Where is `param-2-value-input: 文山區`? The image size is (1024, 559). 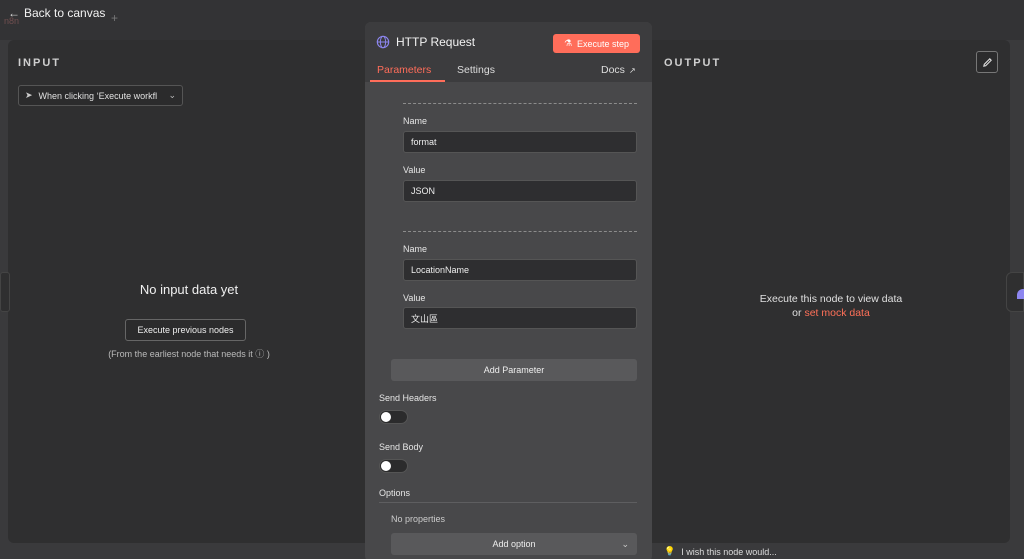
param-2-value-input: 文山區 is located at coordinates (520, 318).